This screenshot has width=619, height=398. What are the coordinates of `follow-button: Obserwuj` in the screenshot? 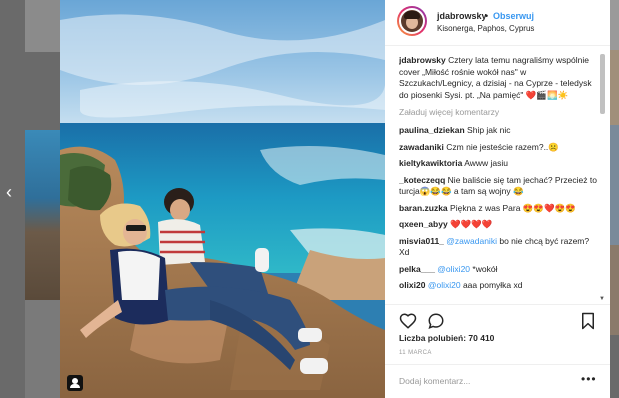 It's located at (513, 16).